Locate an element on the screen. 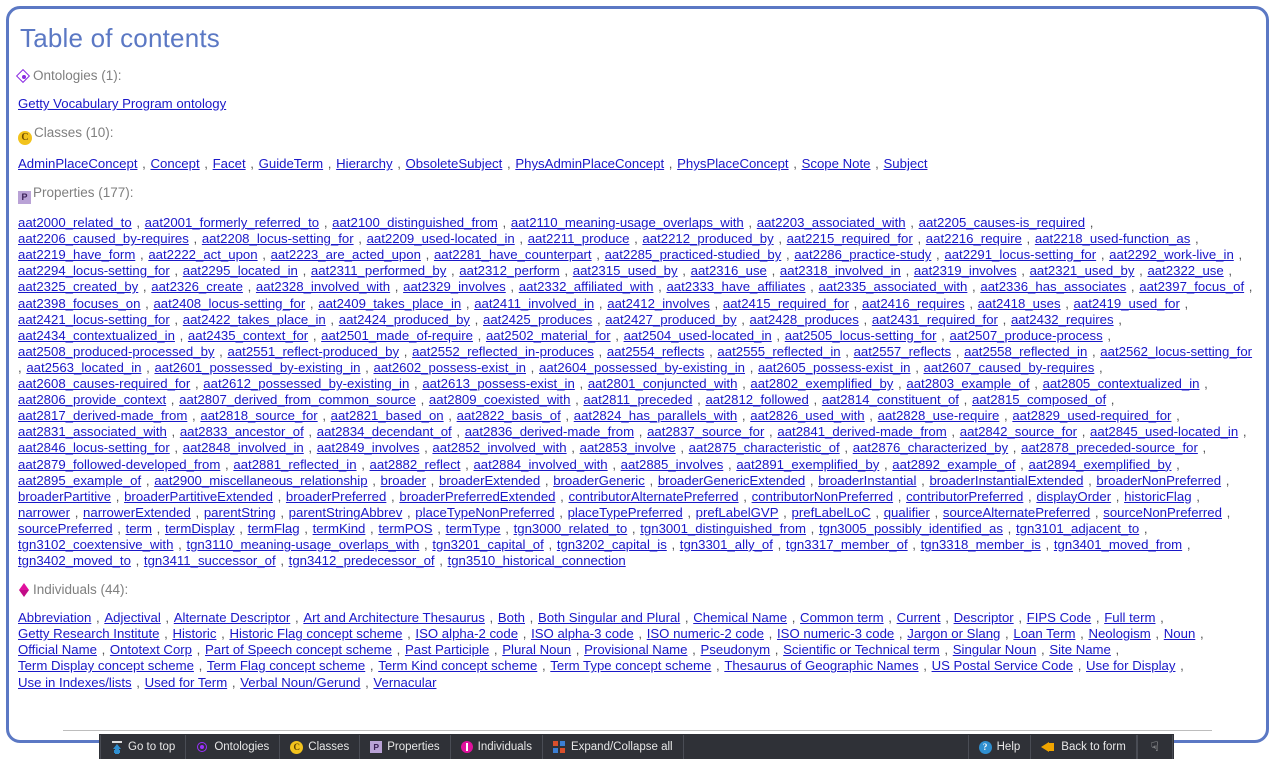  entity-link: Term Type concept scheme is located at coordinates (630, 665).